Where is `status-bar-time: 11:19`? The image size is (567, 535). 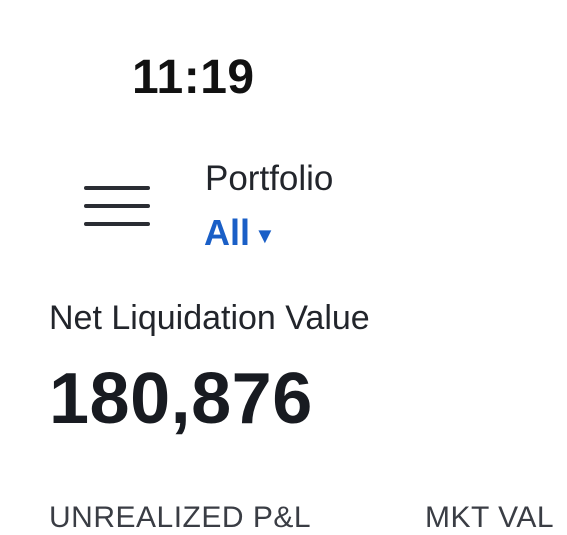 status-bar-time: 11:19 is located at coordinates (193, 77).